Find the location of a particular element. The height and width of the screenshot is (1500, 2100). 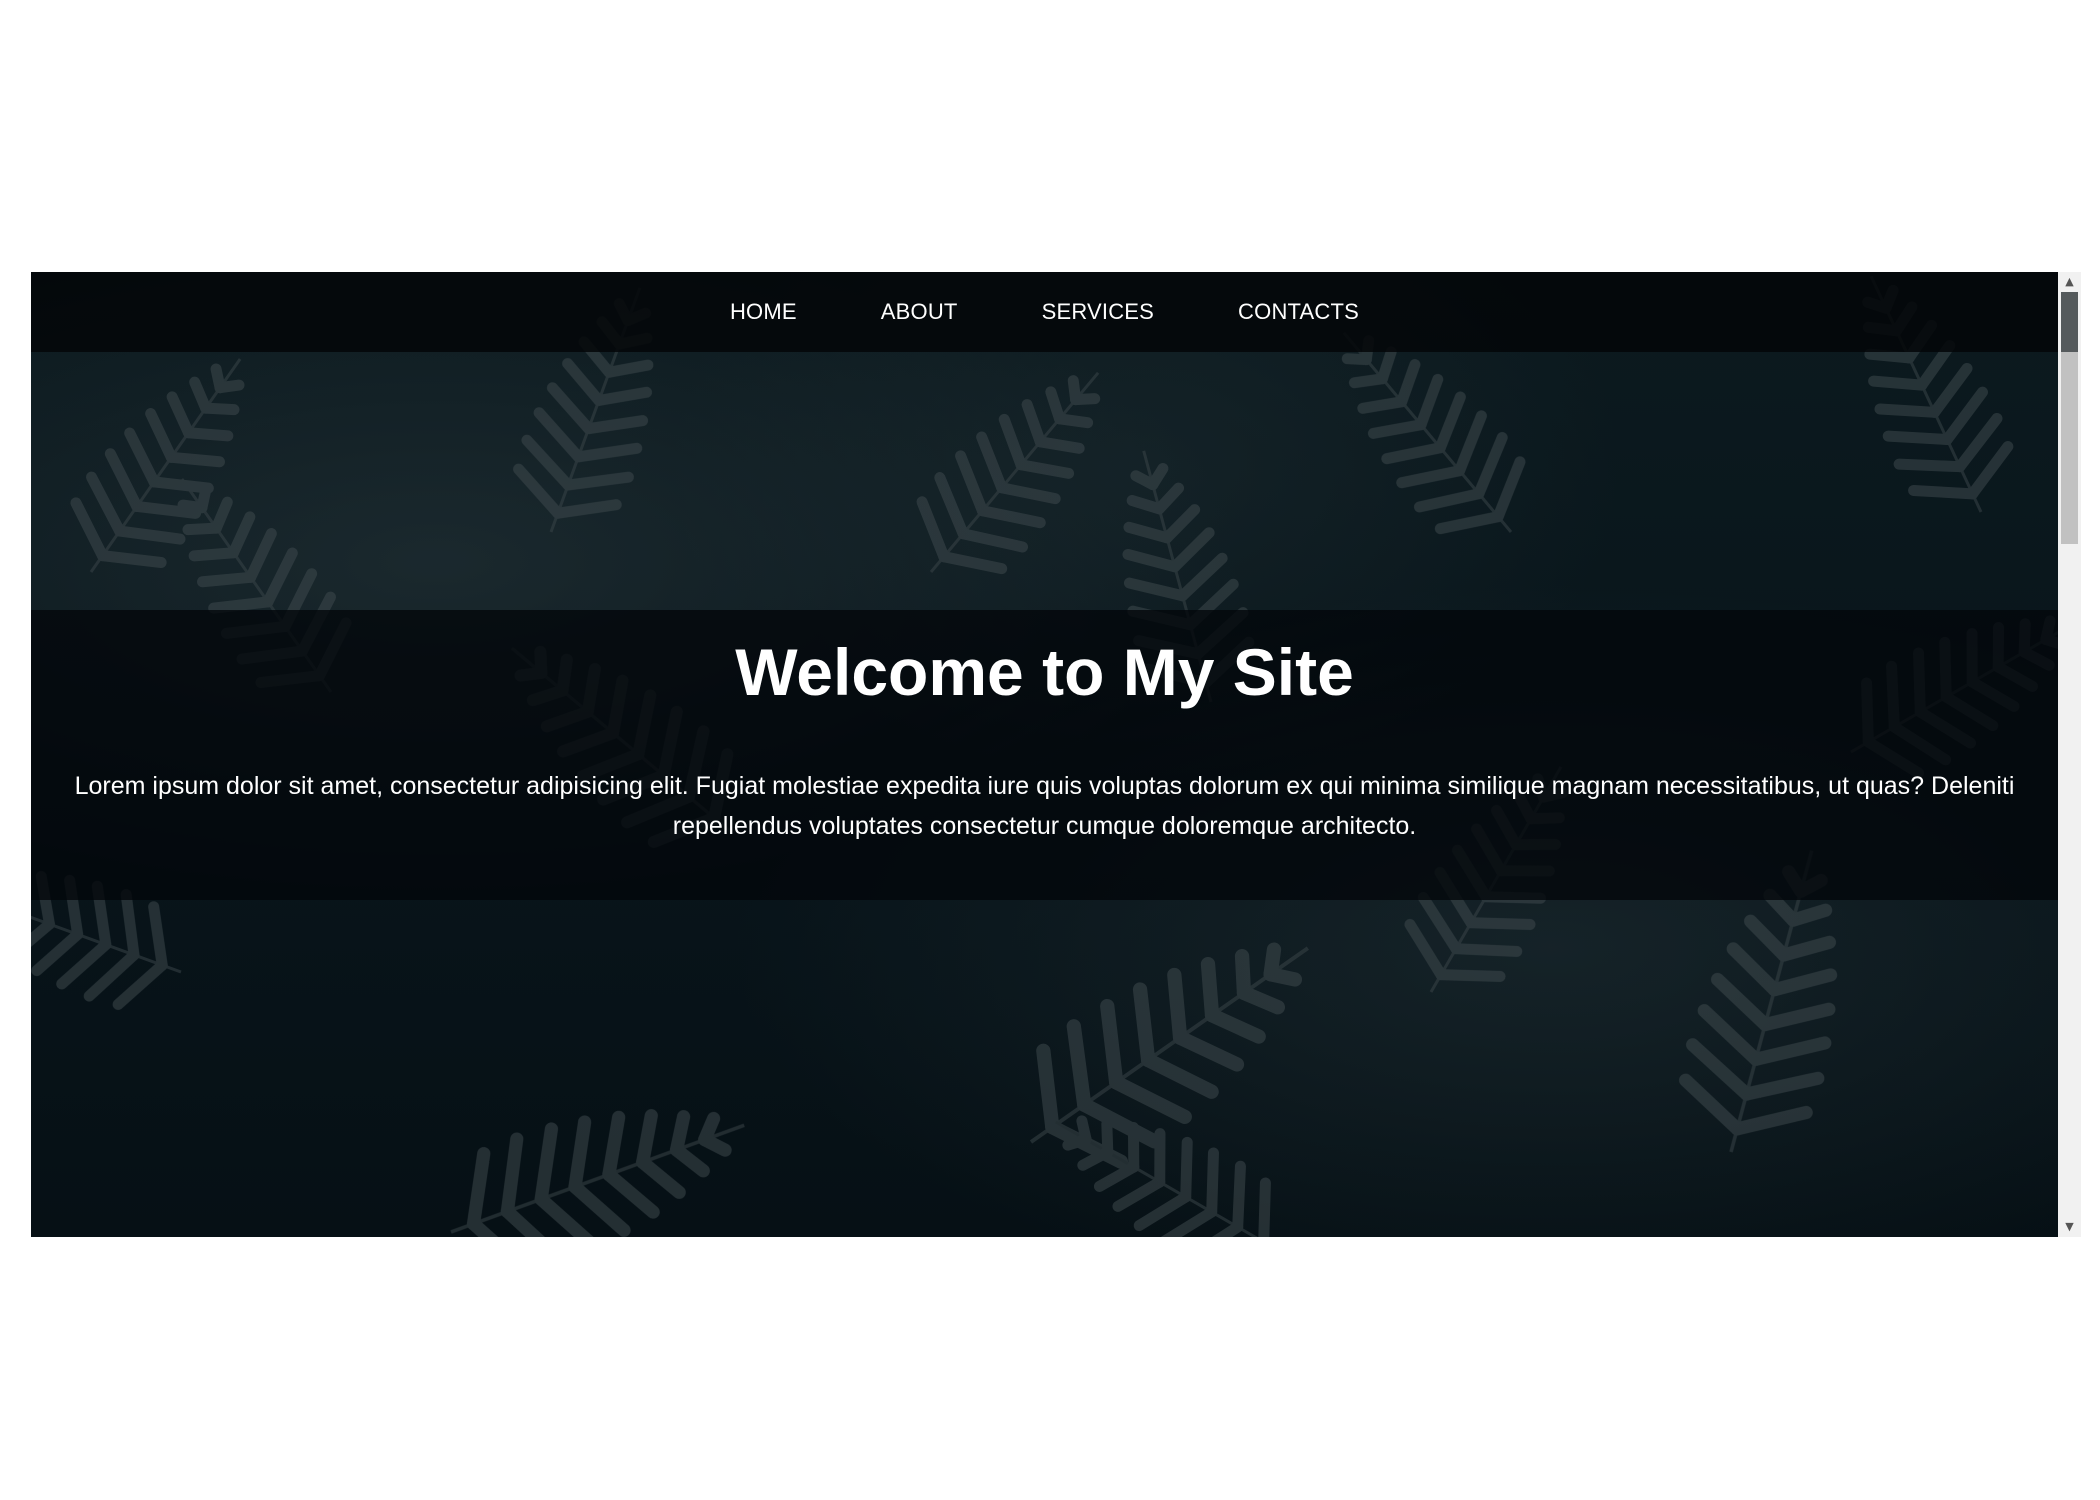

scroll-up-arrow-icon: ▲ is located at coordinates (2069, 282).